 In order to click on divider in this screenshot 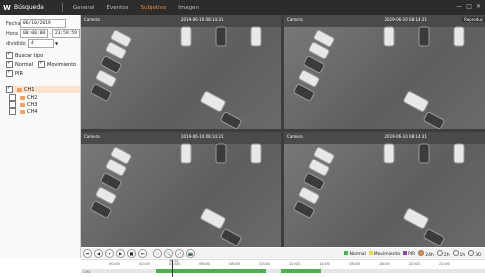, I will do `click(62, 7)`.